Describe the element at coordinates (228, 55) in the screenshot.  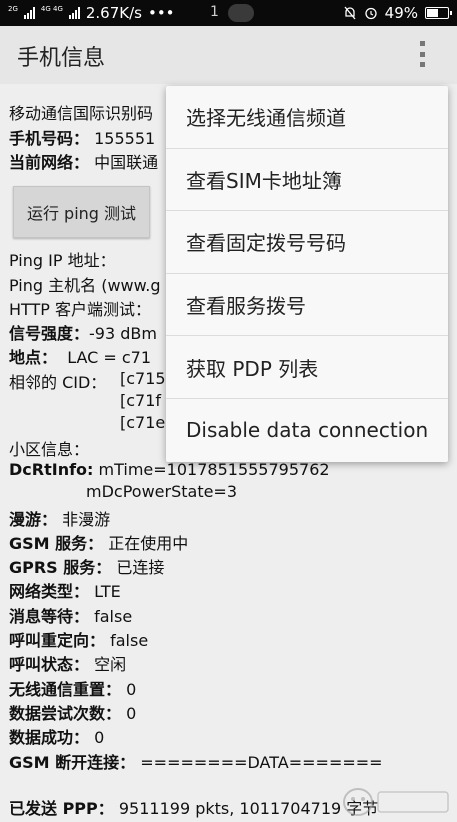
I see `app-bar: 手机信息` at that location.